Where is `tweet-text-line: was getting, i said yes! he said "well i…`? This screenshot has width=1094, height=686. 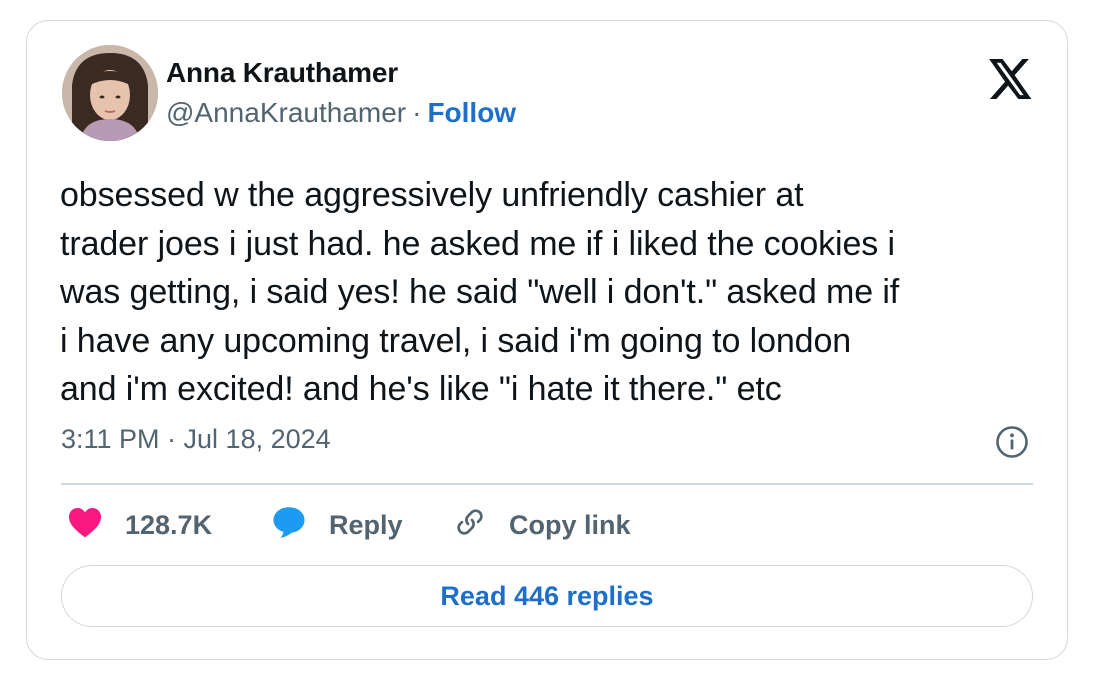 tweet-text-line: was getting, i said yes! he said "well i… is located at coordinates (480, 292).